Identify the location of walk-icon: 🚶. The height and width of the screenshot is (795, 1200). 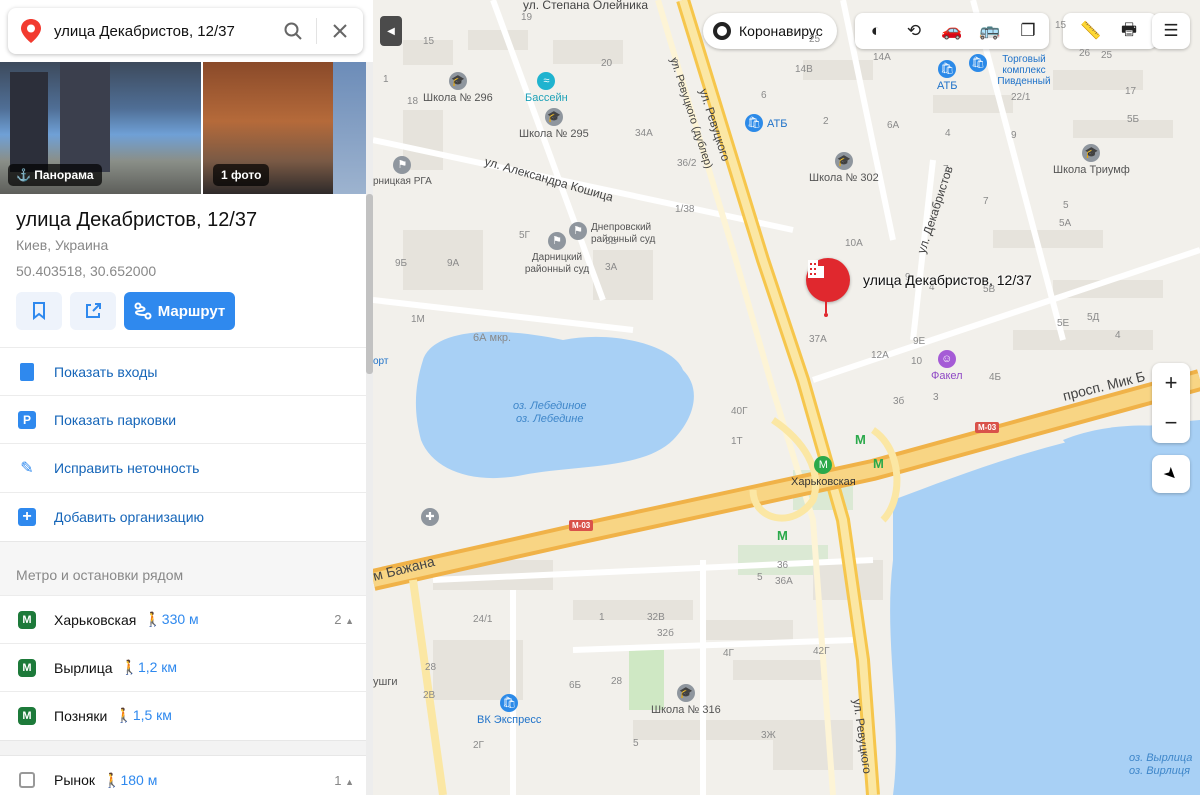
(129, 667).